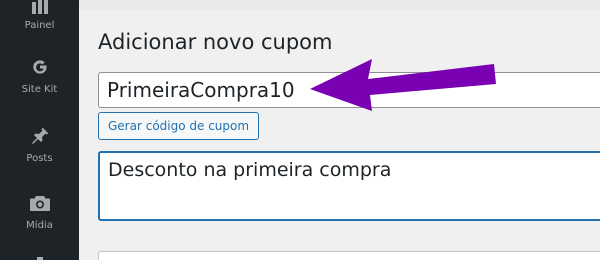 The image size is (600, 260). I want to click on sidebar-item-site-kit: Site Kit, so click(39, 75).